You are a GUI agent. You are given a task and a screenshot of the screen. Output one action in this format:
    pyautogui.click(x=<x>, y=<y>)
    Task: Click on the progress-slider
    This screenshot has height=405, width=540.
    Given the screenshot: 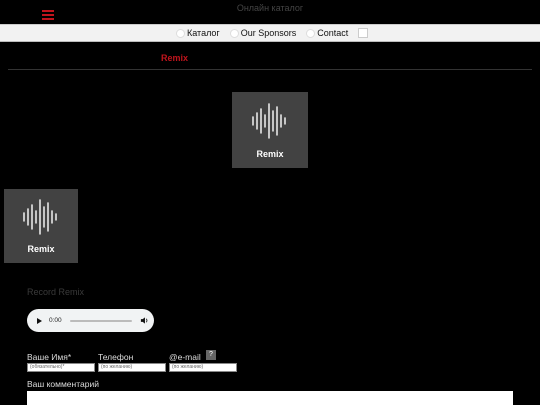 What is the action you would take?
    pyautogui.click(x=100, y=320)
    